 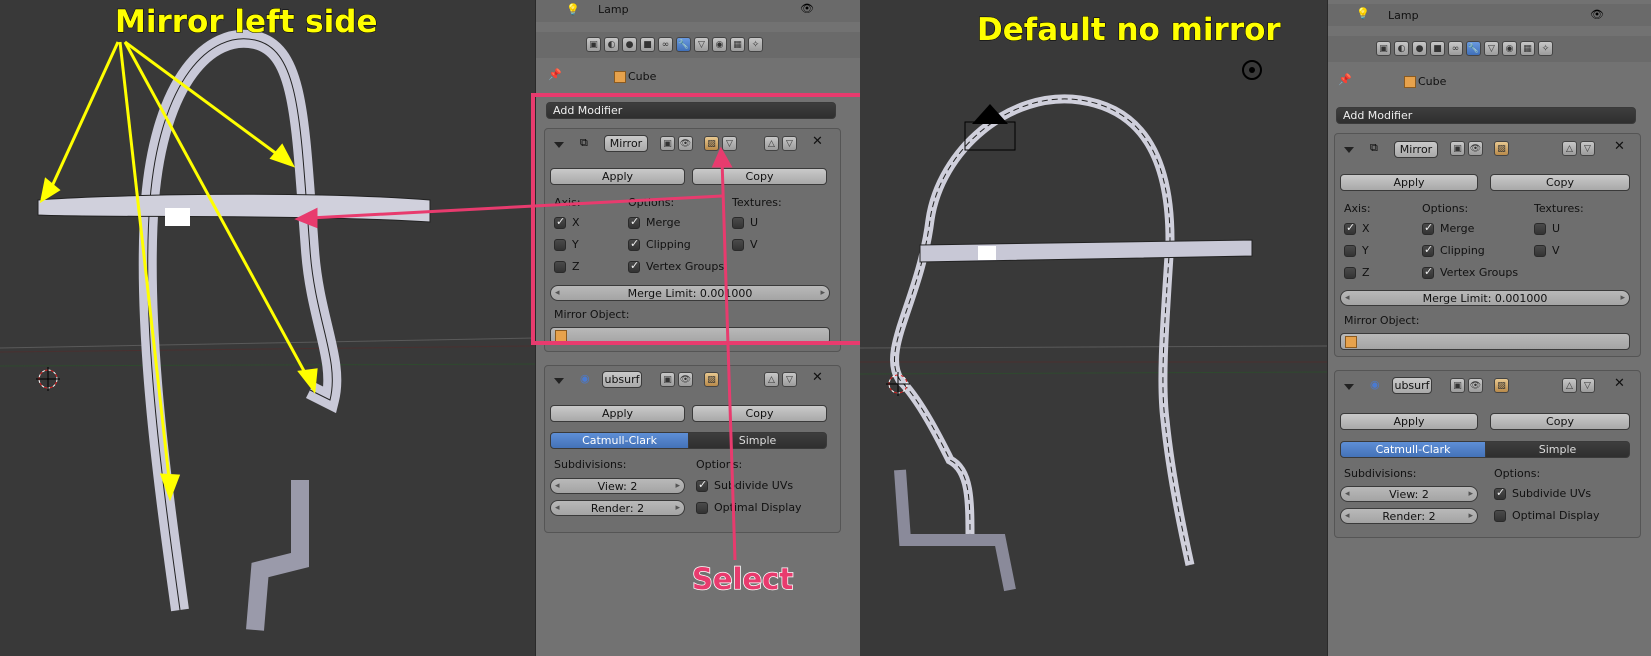 What do you see at coordinates (1540, 229) in the screenshot?
I see `texture-u-checkbox` at bounding box center [1540, 229].